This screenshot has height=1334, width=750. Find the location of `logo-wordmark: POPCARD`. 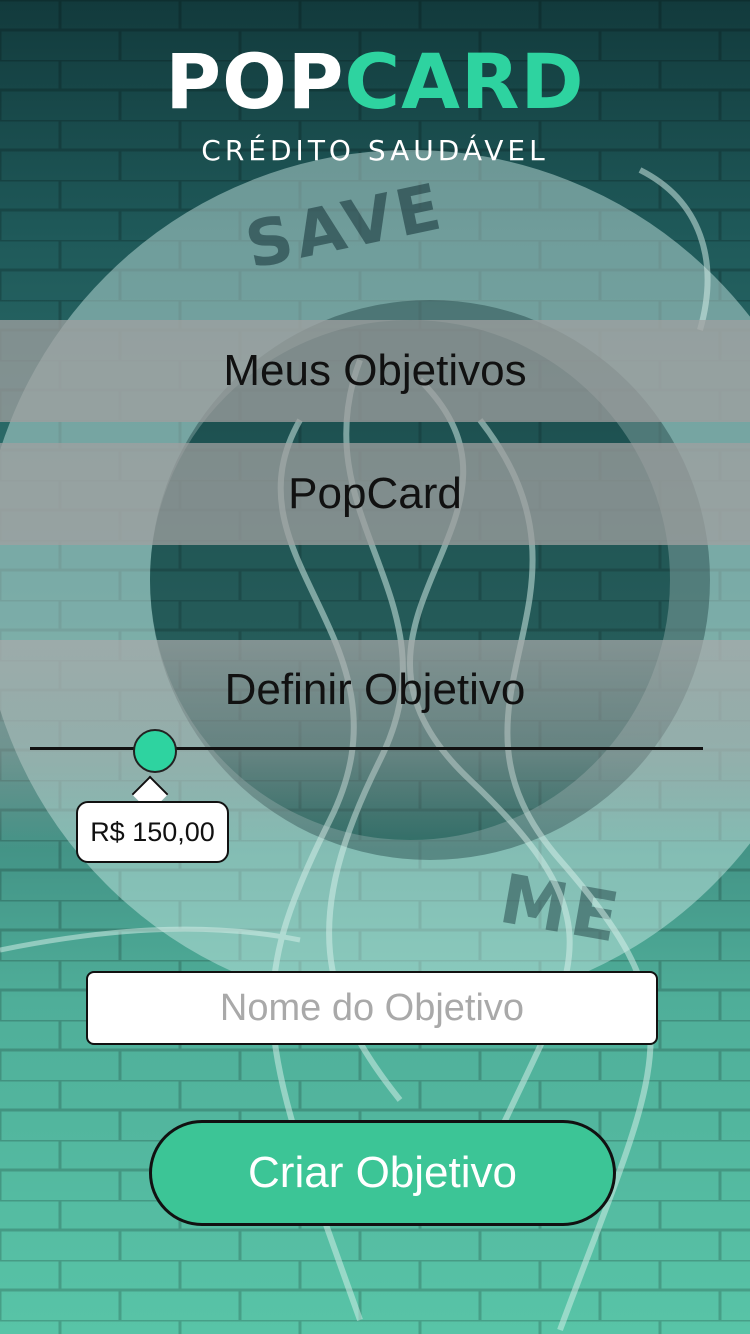

logo-wordmark: POPCARD is located at coordinates (375, 82).